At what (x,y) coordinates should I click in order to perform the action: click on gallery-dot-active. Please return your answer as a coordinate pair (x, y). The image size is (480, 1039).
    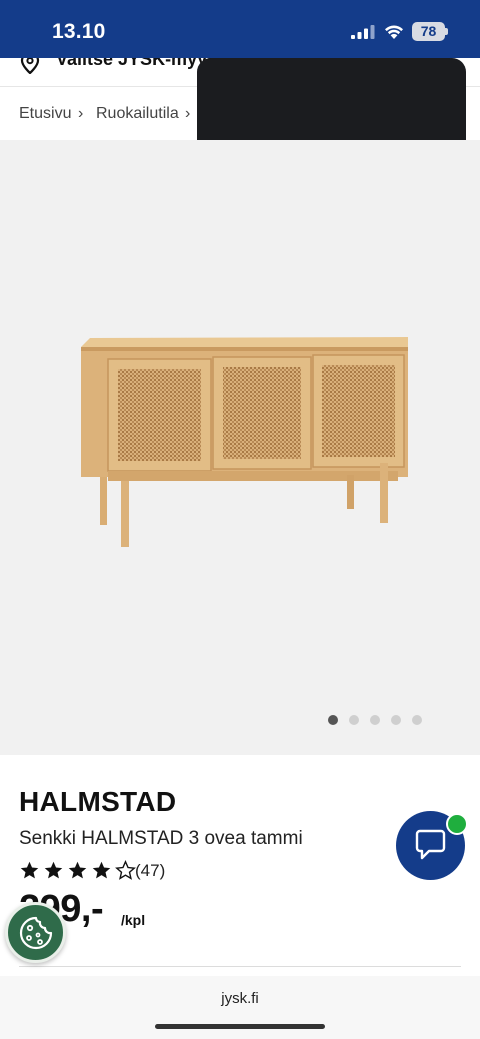
    Looking at the image, I should click on (333, 720).